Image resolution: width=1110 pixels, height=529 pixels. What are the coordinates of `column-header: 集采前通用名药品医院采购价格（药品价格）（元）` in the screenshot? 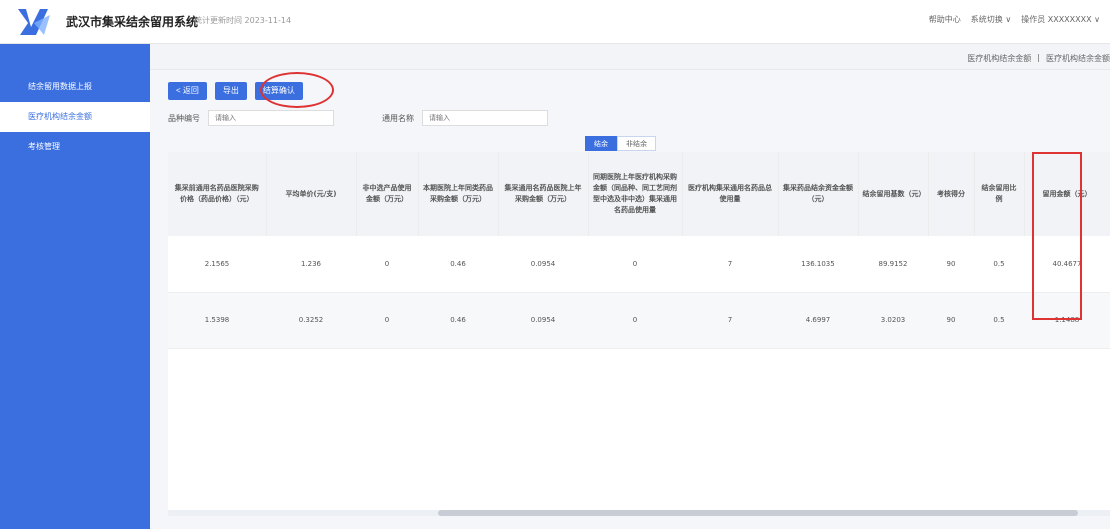 It's located at (217, 194).